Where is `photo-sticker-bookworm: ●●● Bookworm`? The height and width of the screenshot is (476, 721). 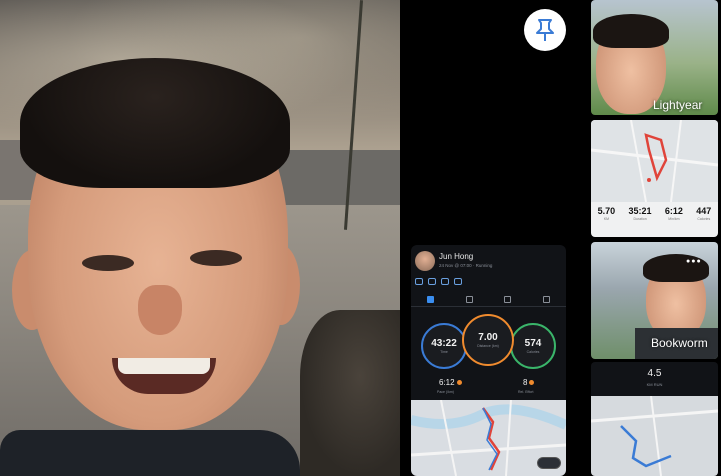 photo-sticker-bookworm: ●●● Bookworm is located at coordinates (654, 300).